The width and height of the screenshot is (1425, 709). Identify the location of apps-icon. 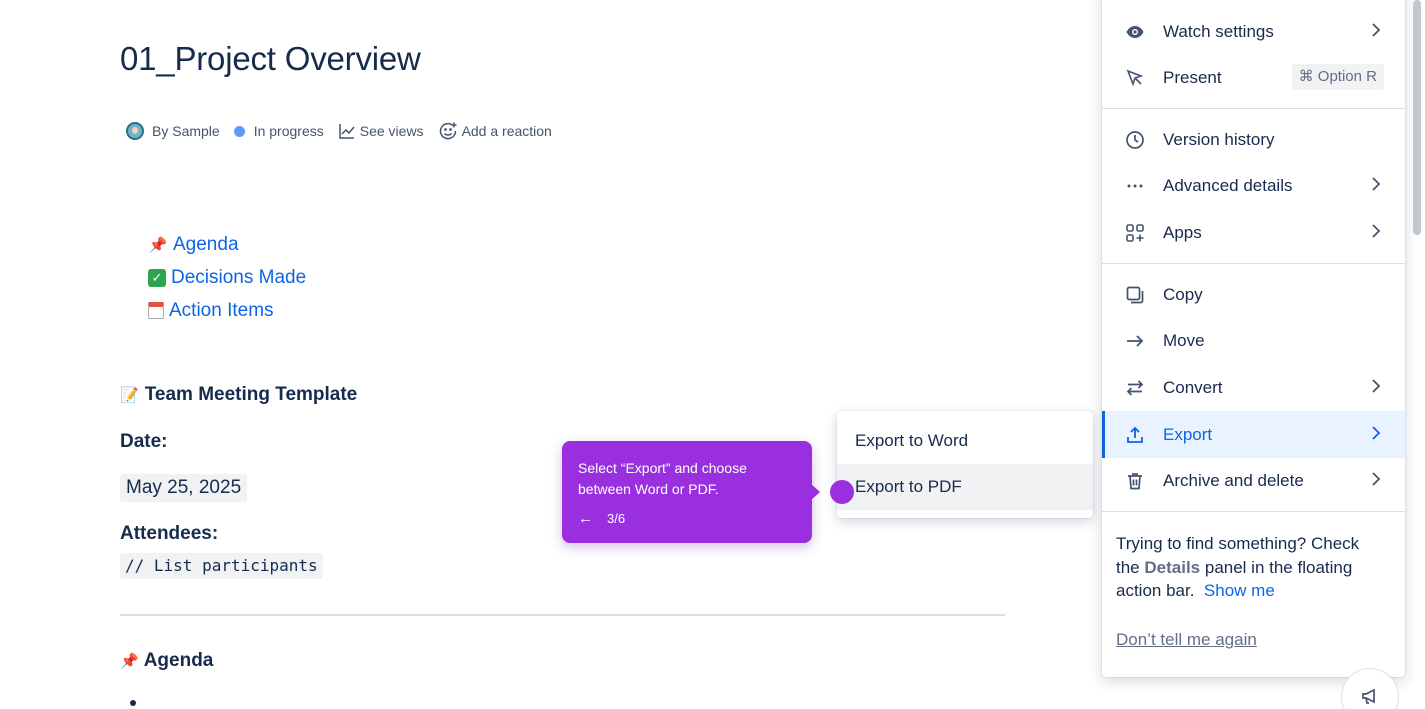
(1135, 233).